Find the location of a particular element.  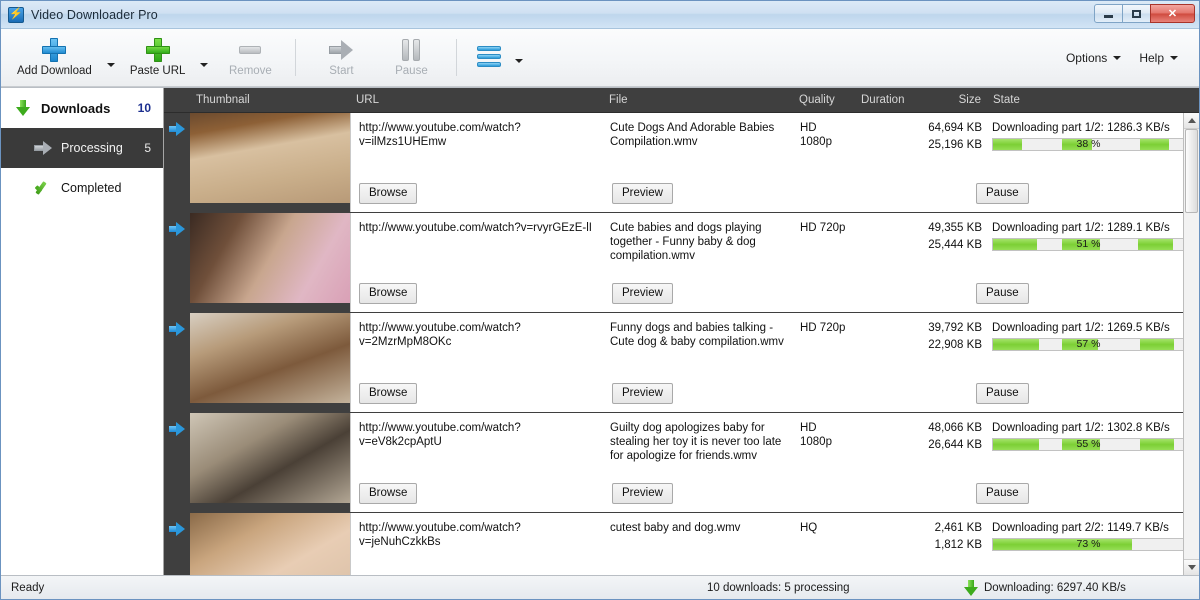

header-size: Size is located at coordinates (951, 100).